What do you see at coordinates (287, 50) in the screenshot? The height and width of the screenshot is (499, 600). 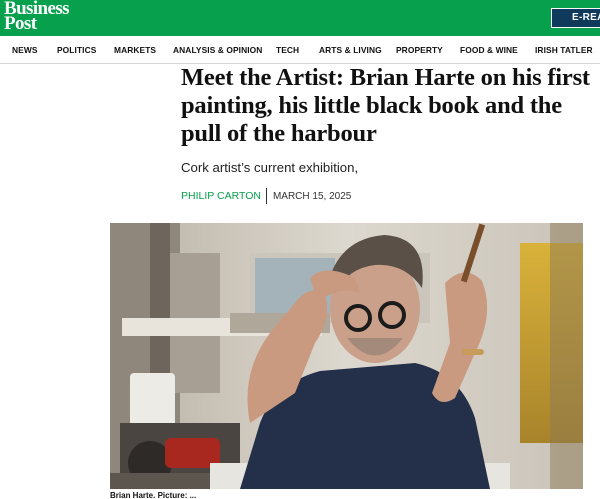 I see `nav-item-tech: TECH` at bounding box center [287, 50].